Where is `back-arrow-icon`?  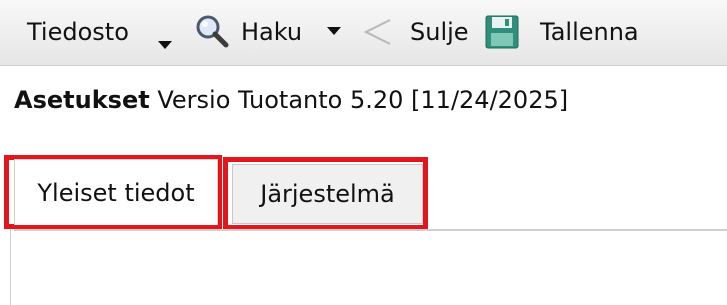
back-arrow-icon is located at coordinates (378, 32).